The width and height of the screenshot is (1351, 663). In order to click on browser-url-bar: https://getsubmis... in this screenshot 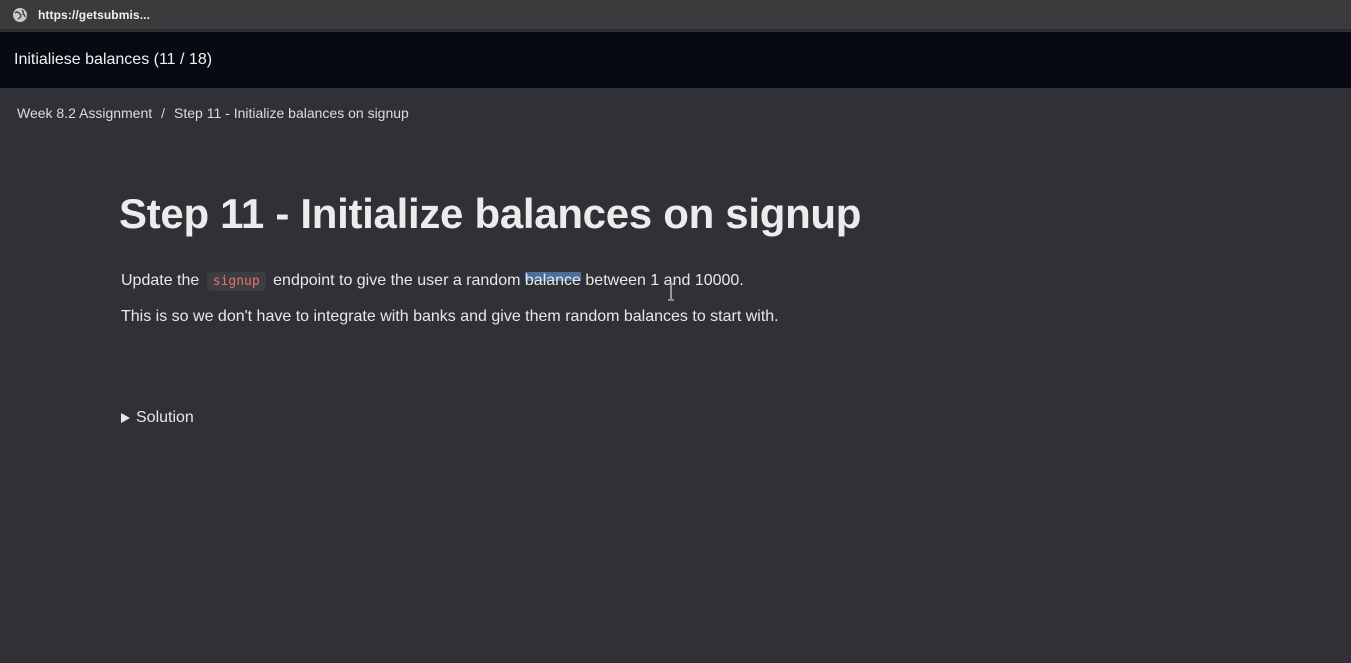, I will do `click(675, 15)`.